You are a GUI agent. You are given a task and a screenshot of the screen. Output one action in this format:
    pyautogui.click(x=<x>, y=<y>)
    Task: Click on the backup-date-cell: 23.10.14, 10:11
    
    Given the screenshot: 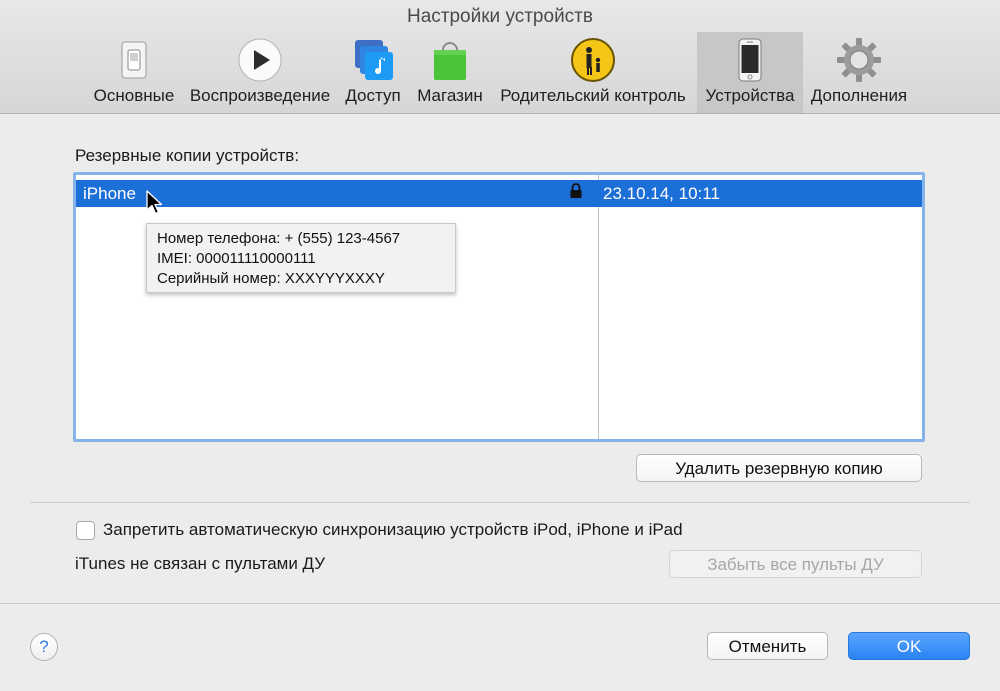 What is the action you would take?
    pyautogui.click(x=661, y=193)
    